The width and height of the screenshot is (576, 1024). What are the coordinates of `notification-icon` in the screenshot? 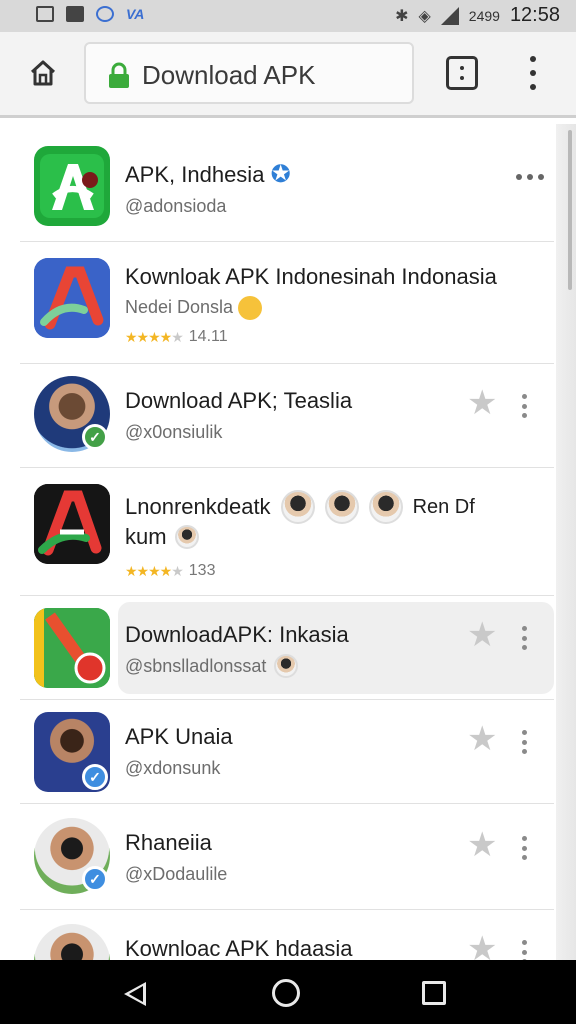 It's located at (45, 14).